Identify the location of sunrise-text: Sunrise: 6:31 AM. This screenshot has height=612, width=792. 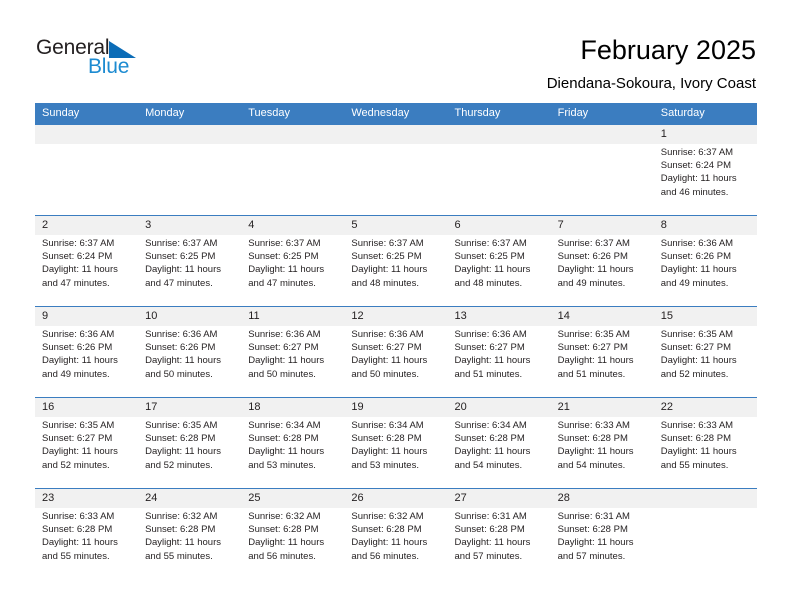
(593, 516).